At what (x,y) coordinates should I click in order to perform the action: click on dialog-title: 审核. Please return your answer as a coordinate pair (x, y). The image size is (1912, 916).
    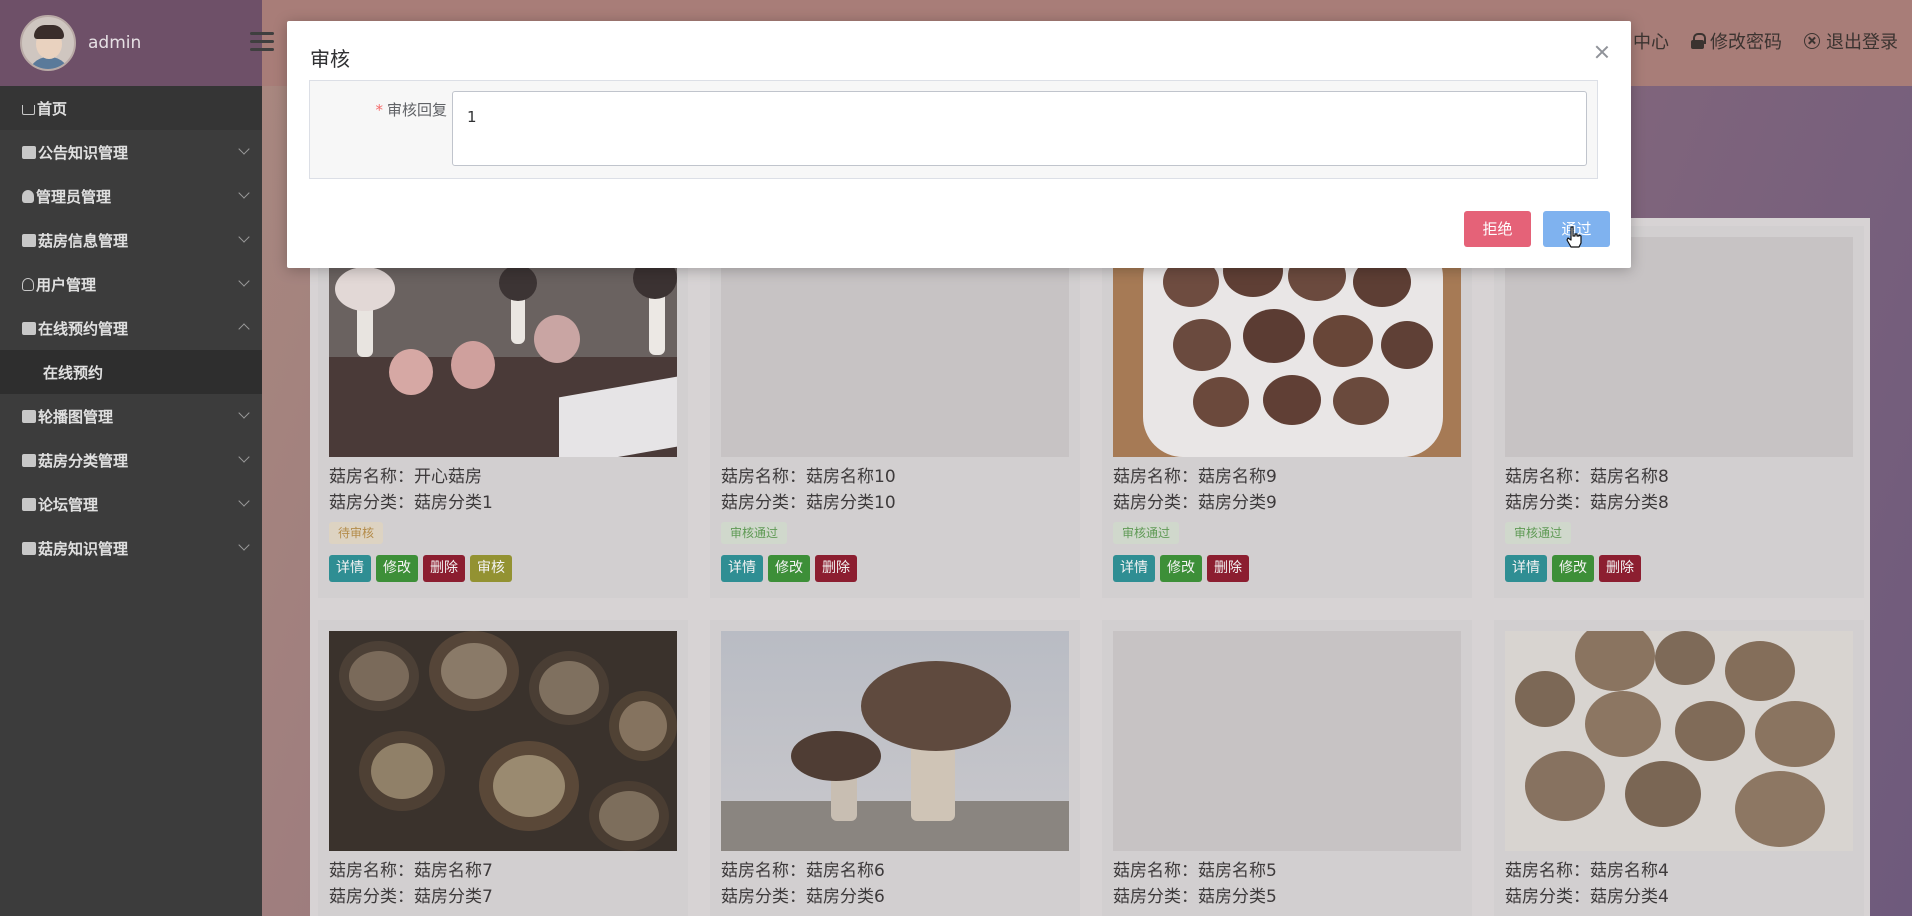
    Looking at the image, I should click on (330, 59).